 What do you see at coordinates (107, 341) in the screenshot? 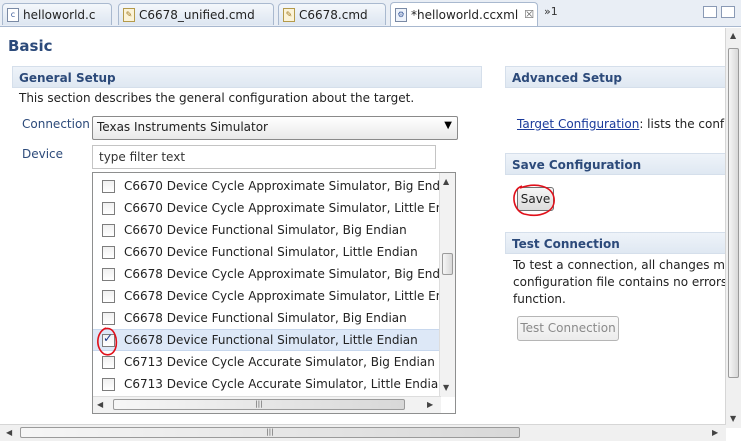
I see `annotation-circle-checkbox` at bounding box center [107, 341].